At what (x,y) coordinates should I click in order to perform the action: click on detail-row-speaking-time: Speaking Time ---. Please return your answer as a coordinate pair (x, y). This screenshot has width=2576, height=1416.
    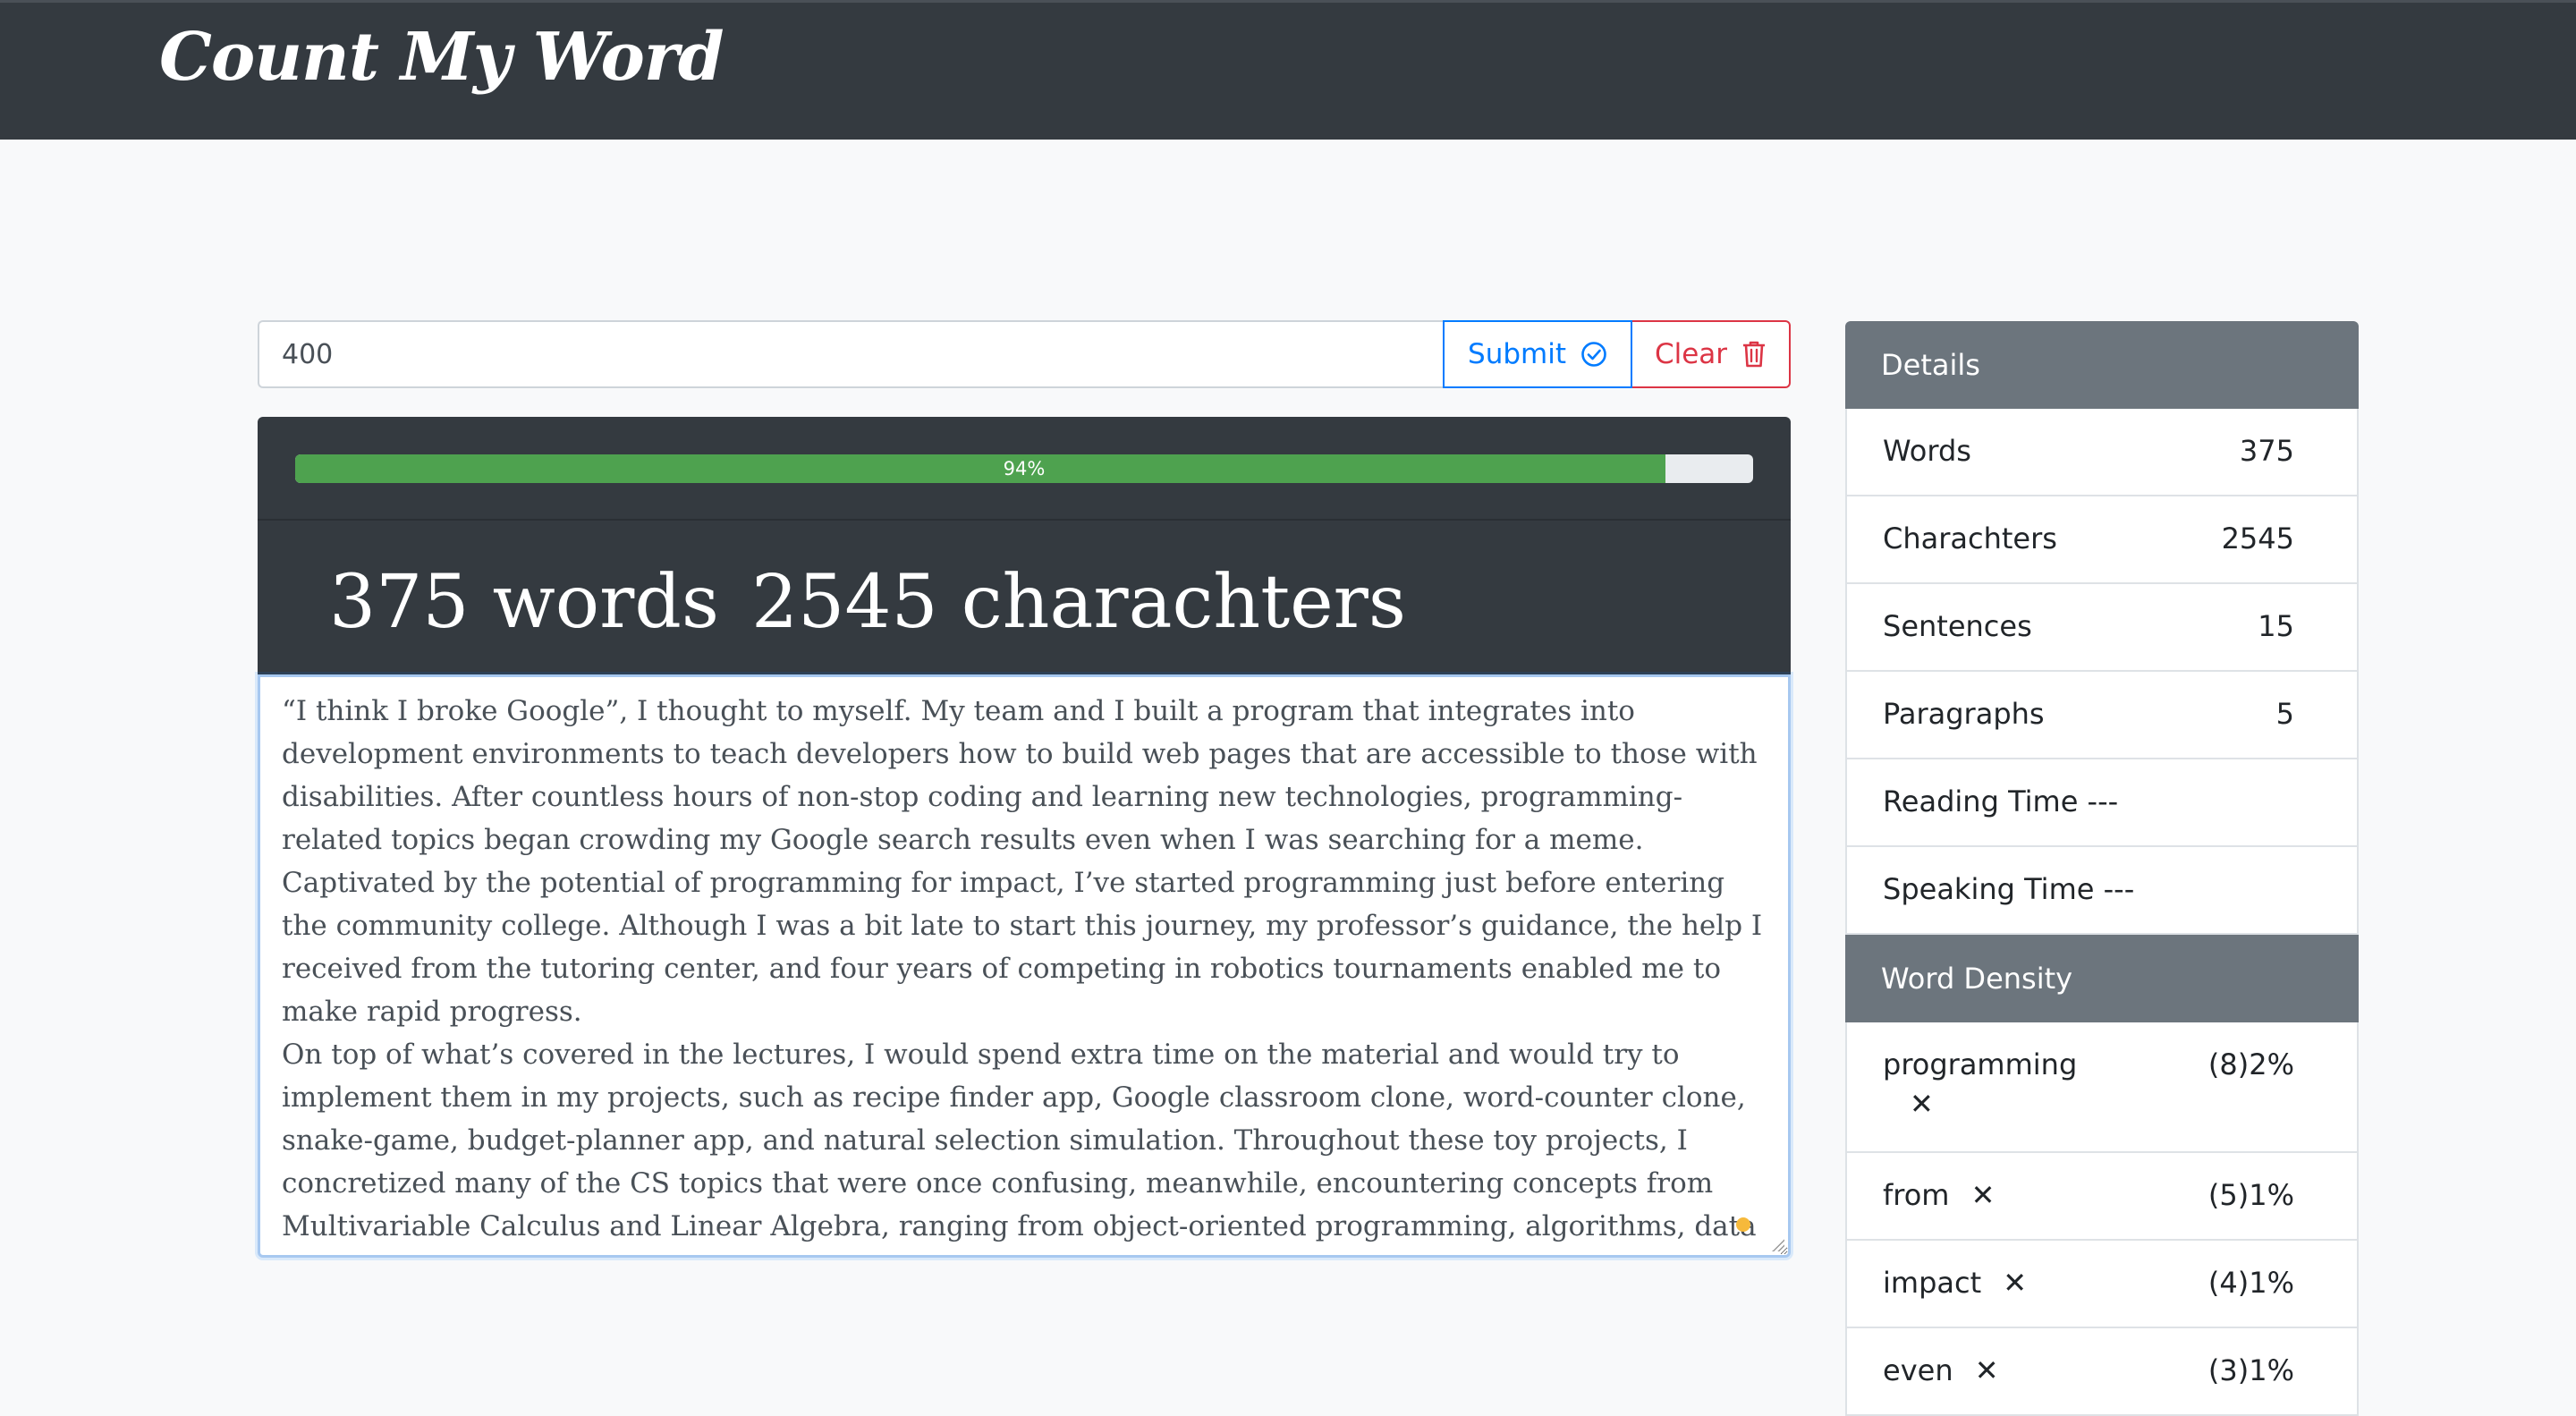
    Looking at the image, I should click on (2102, 891).